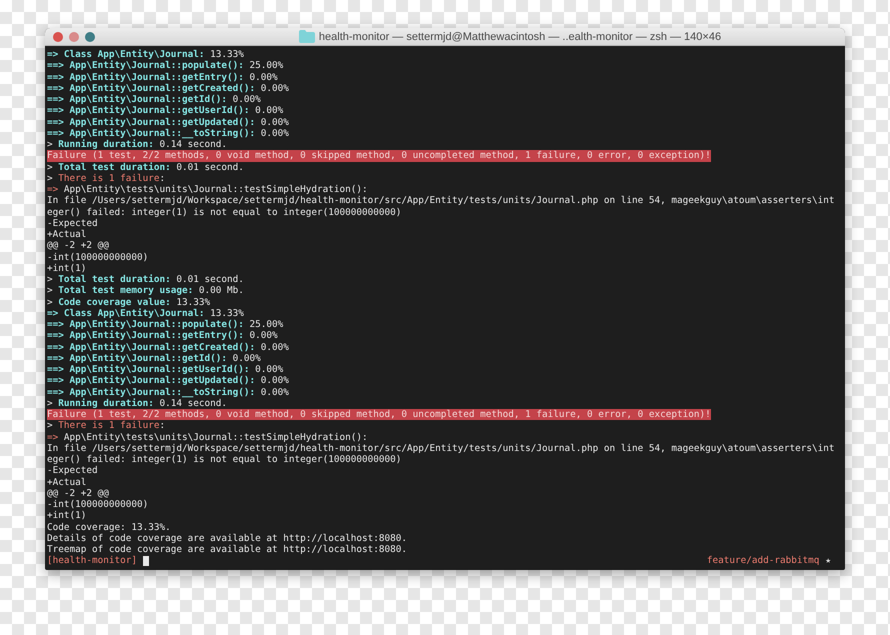 The image size is (890, 635). What do you see at coordinates (828, 560) in the screenshot?
I see `status-marker: ★` at bounding box center [828, 560].